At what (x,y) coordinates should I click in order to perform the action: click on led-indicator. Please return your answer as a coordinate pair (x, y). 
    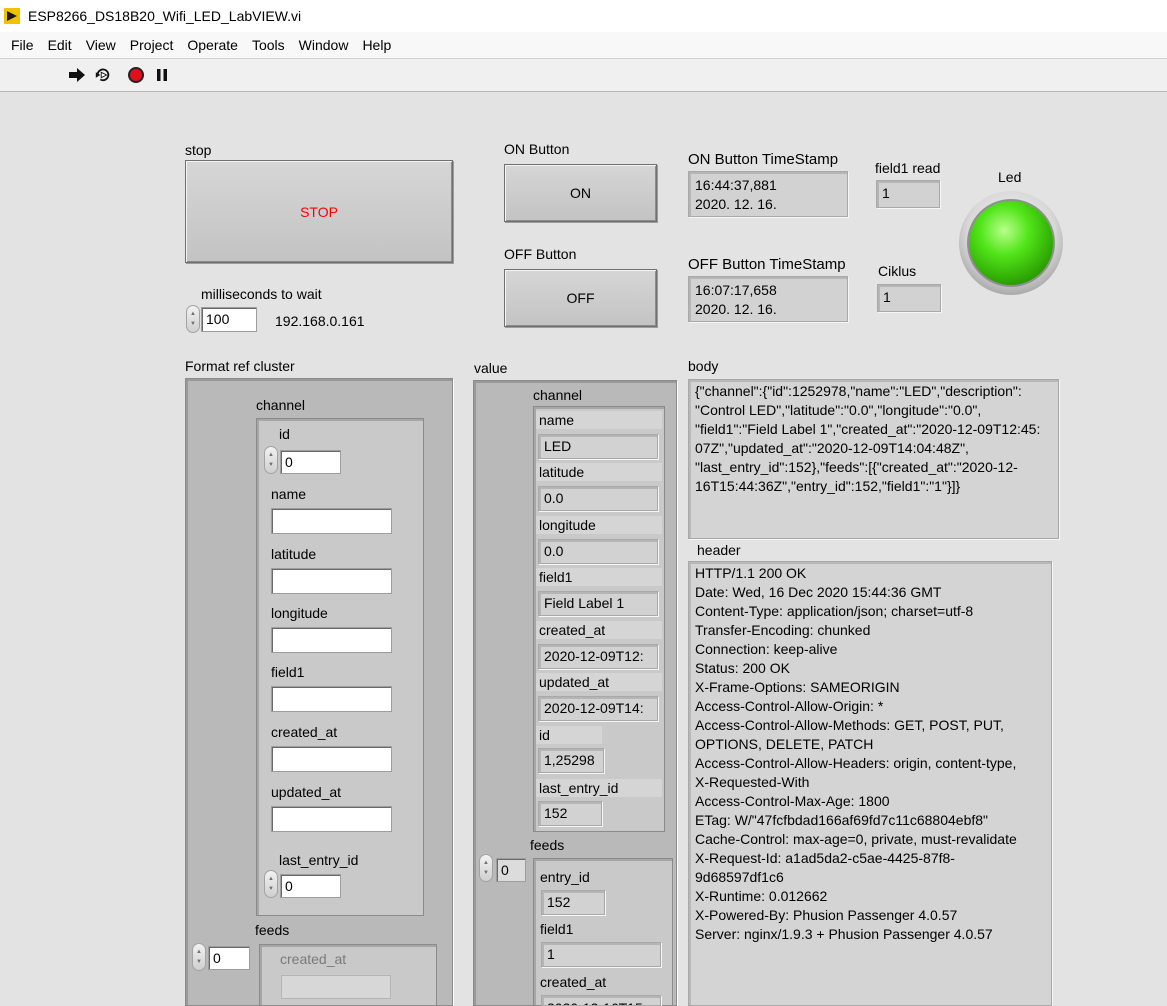
    Looking at the image, I should click on (1011, 243).